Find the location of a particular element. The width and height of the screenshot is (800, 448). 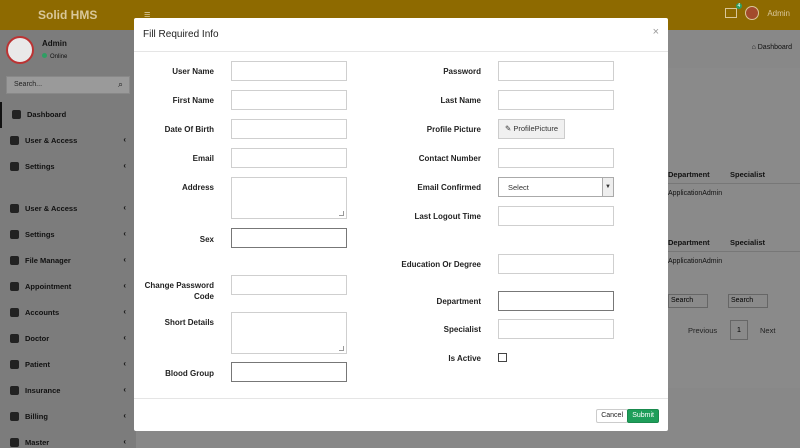

top-user-name: Admin is located at coordinates (778, 13).